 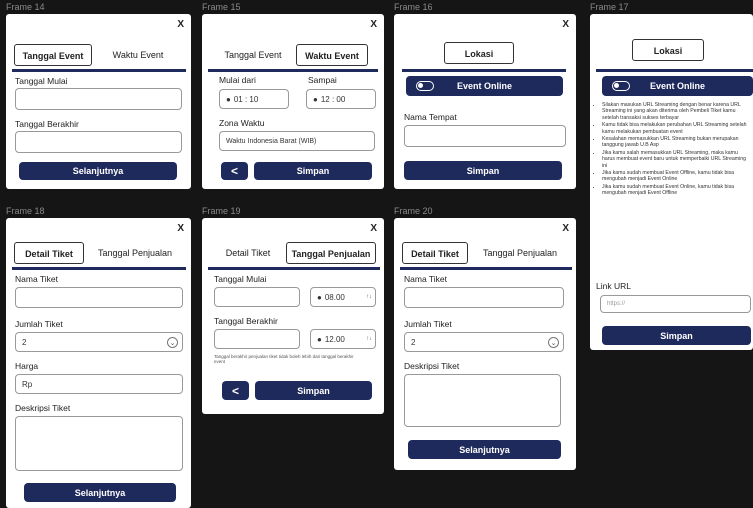 What do you see at coordinates (333, 99) in the screenshot?
I see `to-time-value: 12 : 00` at bounding box center [333, 99].